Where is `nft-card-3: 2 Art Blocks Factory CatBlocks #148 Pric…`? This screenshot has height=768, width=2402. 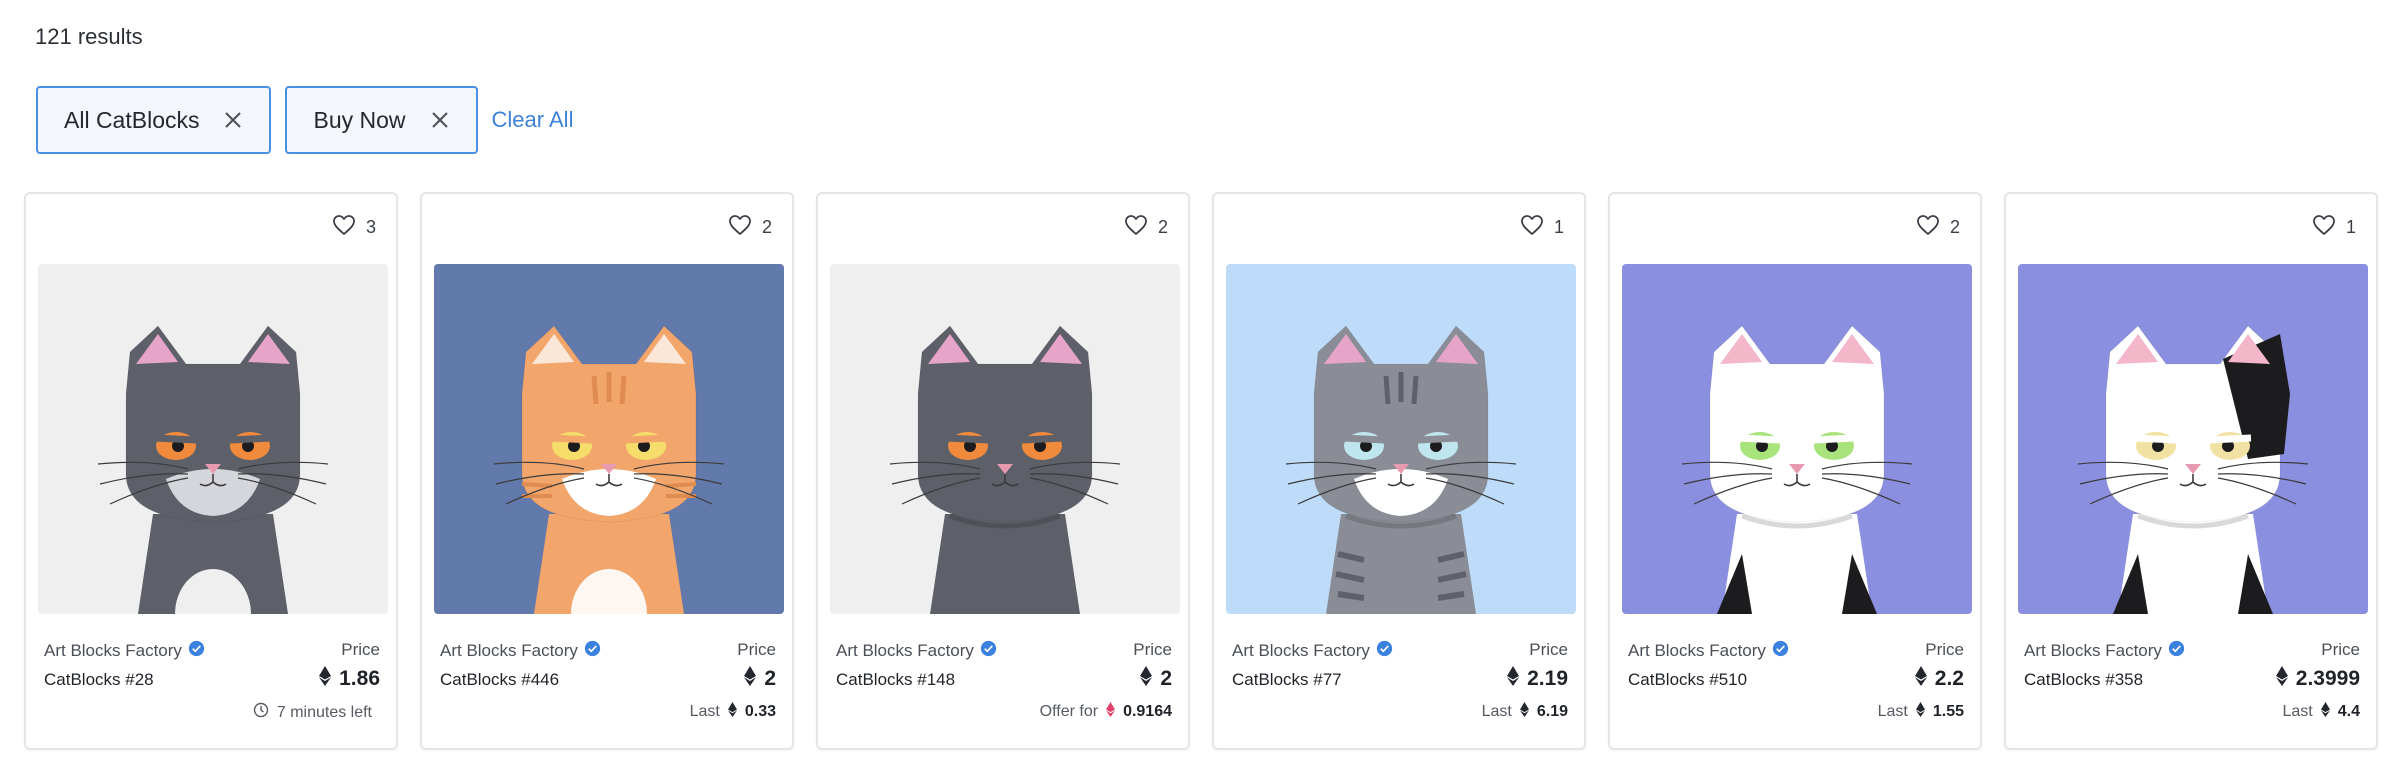
nft-card-3: 2 Art Blocks Factory CatBlocks #148 Pric… is located at coordinates (1003, 471).